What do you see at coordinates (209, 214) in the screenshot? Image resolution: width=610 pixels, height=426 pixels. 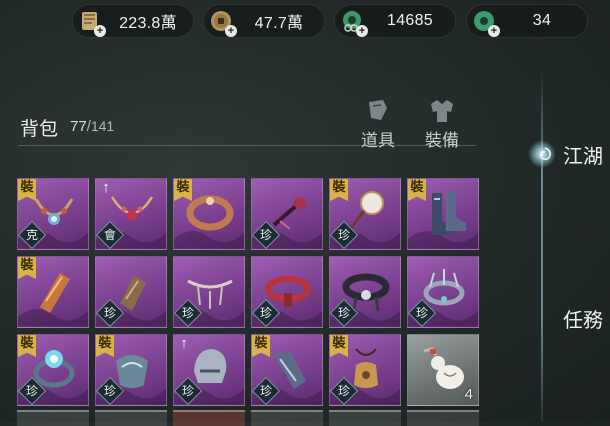 I see `inventory-slot-3: 裝` at bounding box center [209, 214].